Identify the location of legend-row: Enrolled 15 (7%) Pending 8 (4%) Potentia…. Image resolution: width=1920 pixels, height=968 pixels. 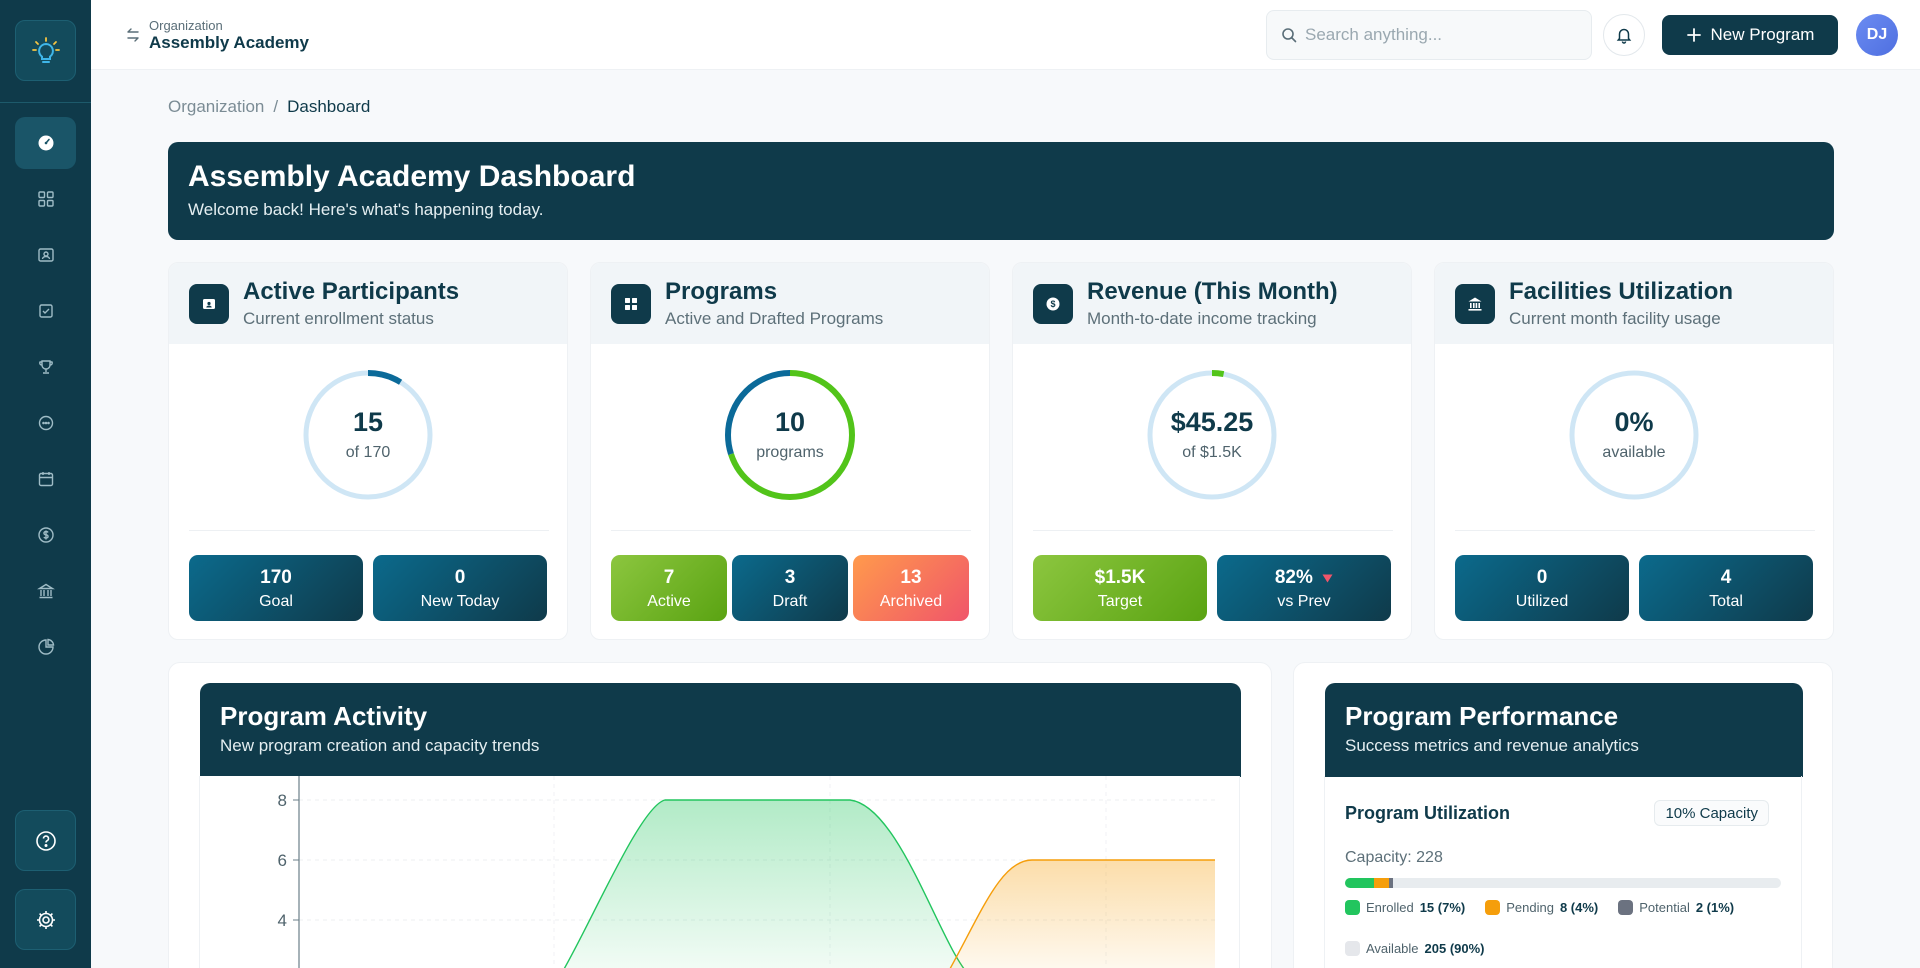
(1539, 907).